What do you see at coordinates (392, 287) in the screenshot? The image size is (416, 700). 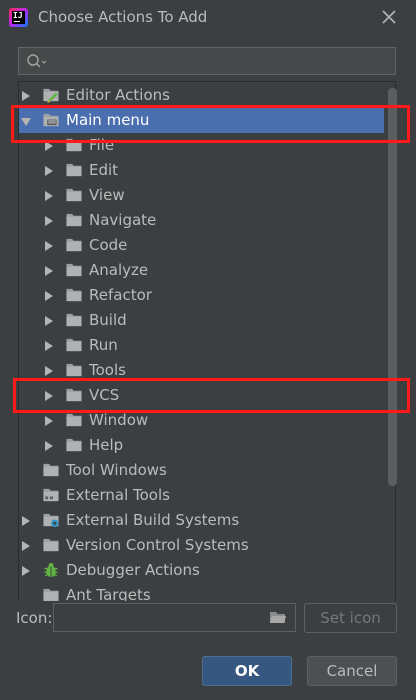 I see `tree-scrollbar-thumb` at bounding box center [392, 287].